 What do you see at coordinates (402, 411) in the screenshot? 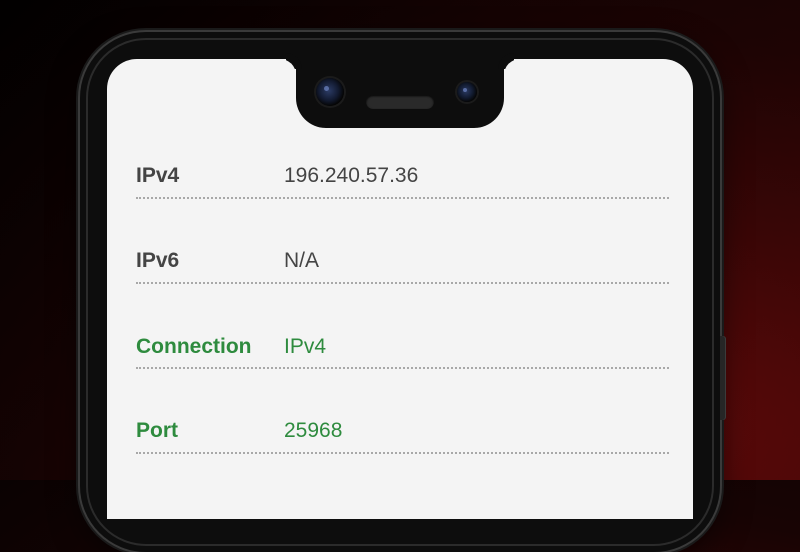
I see `info-row-port: Port 25968` at bounding box center [402, 411].